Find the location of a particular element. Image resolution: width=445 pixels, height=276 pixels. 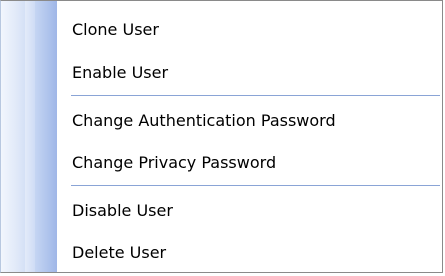

menu-item-delete-user: Delete User is located at coordinates (249, 252).